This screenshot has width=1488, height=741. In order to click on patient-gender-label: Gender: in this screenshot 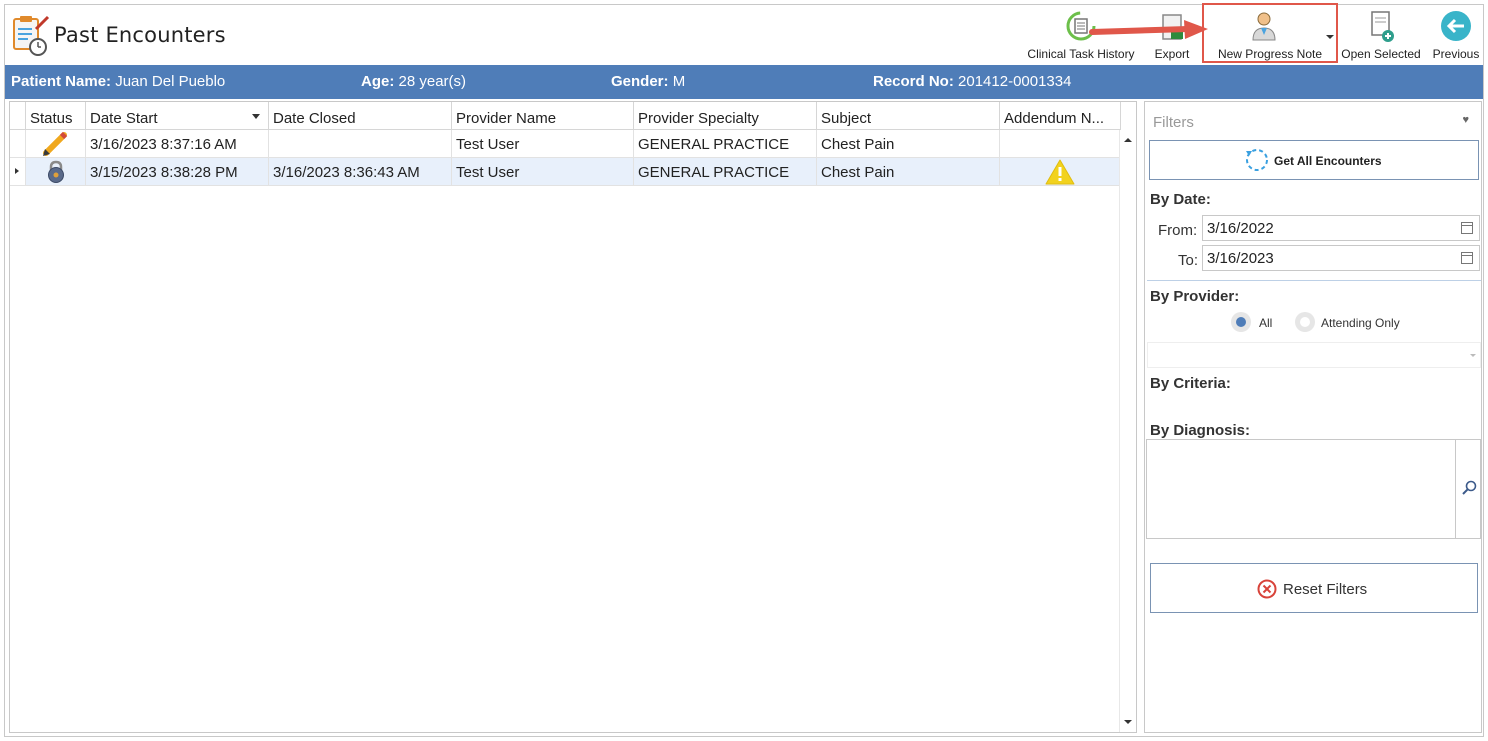, I will do `click(640, 81)`.